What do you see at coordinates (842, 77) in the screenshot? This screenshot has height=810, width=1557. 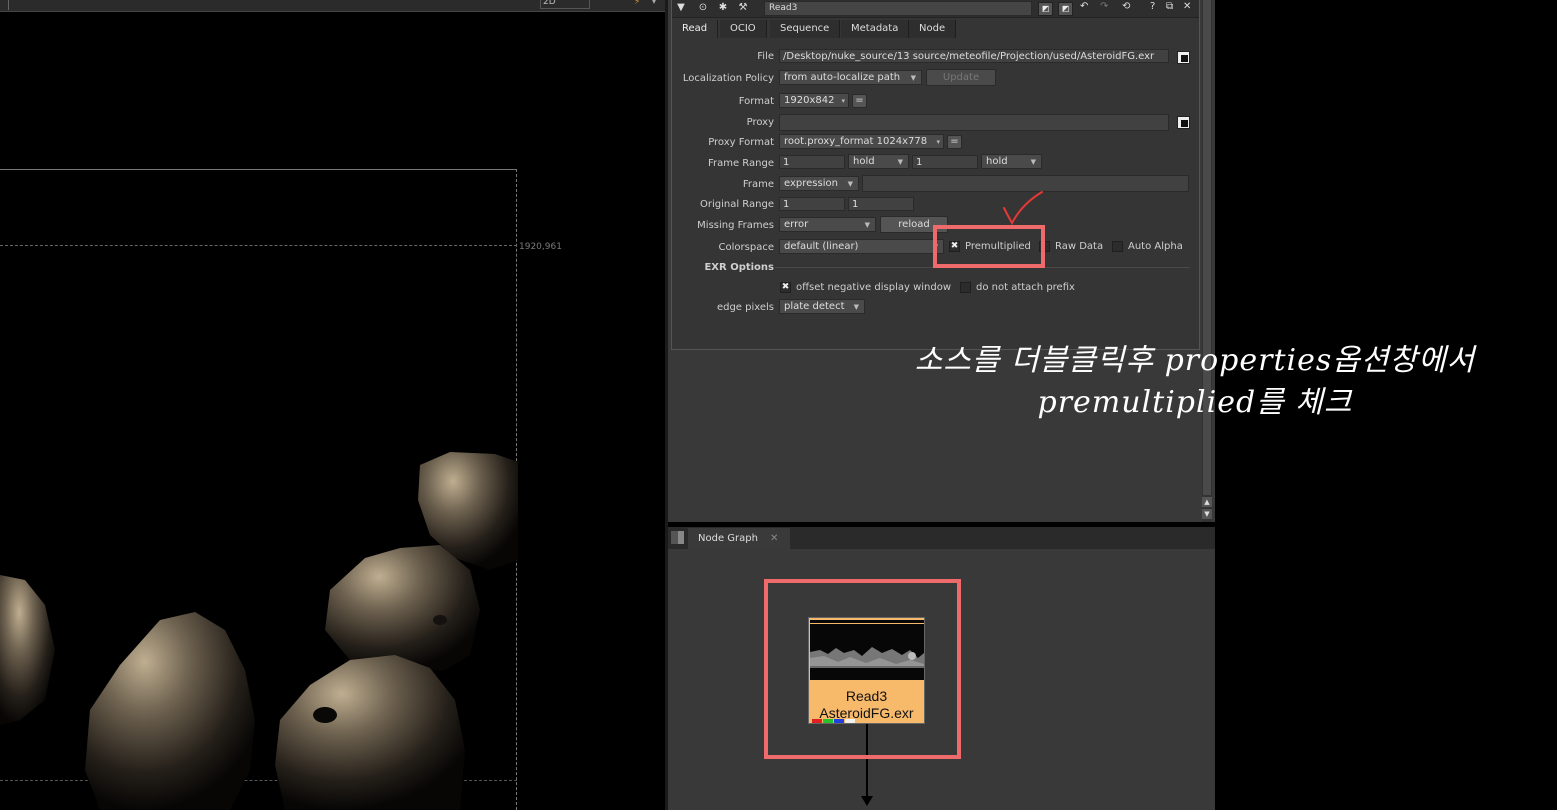 I see `localization-policy-value: from auto-localize path` at bounding box center [842, 77].